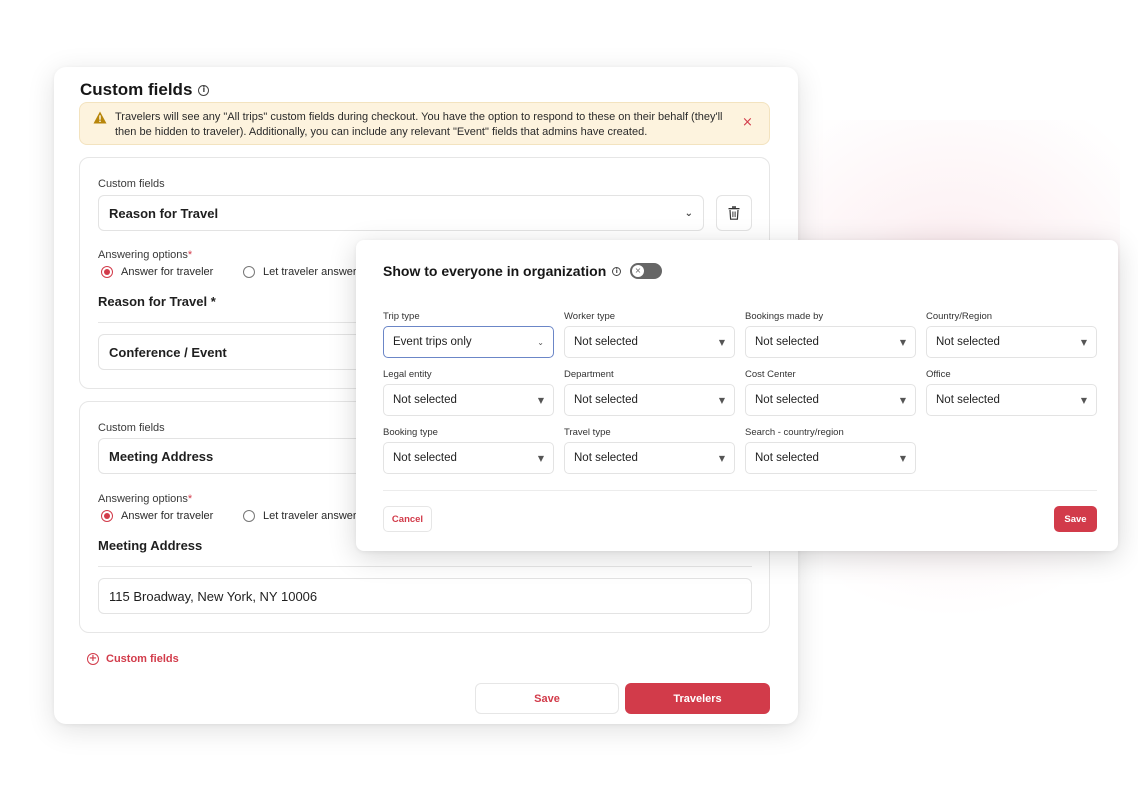  Describe the element at coordinates (547, 698) in the screenshot. I see `save-button: Save` at that location.